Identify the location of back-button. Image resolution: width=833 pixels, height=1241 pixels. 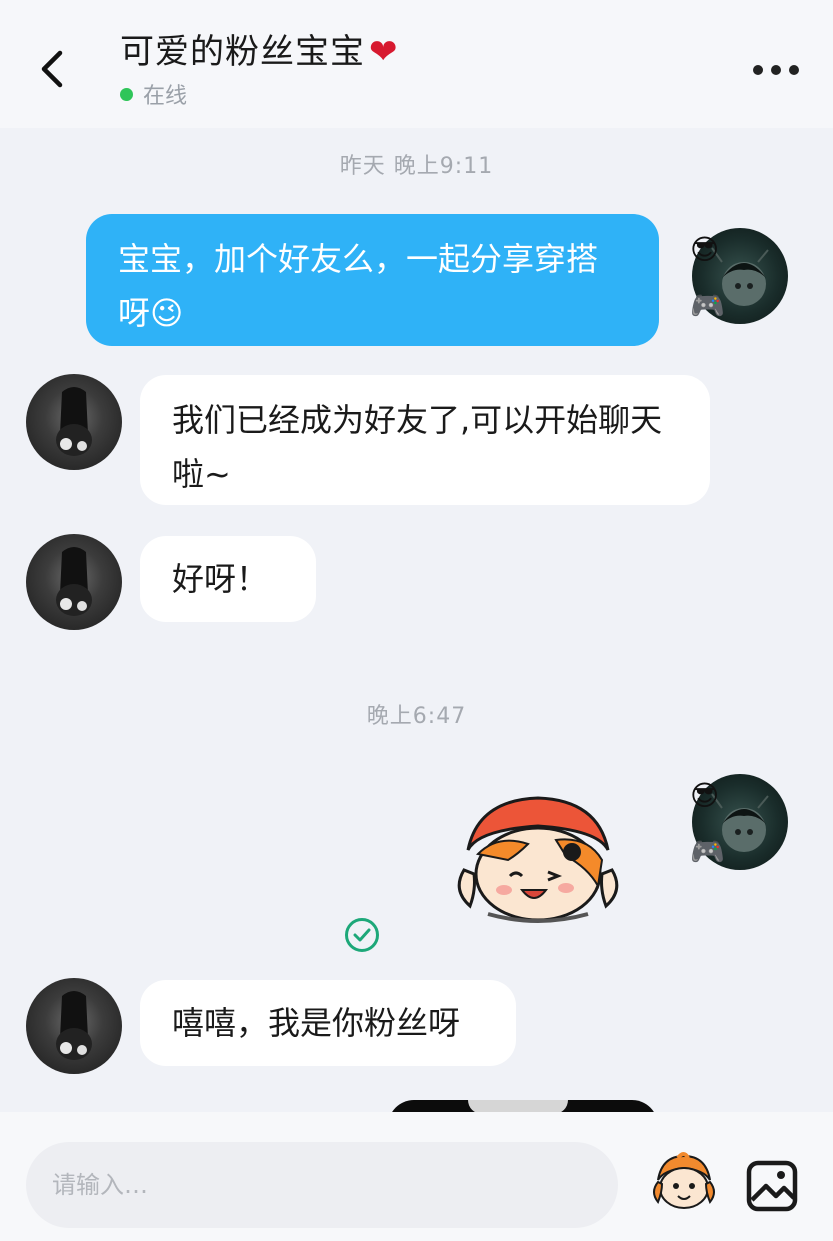
(53, 69).